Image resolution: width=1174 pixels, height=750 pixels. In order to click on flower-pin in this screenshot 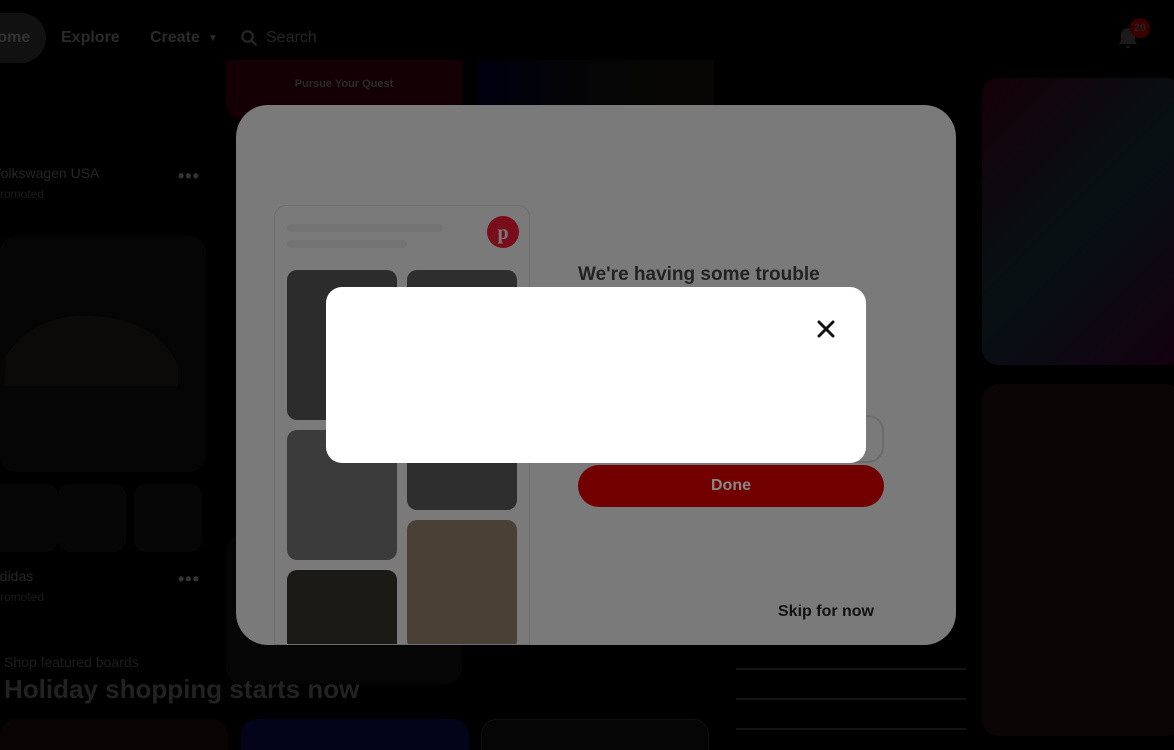, I will do `click(1078, 560)`.